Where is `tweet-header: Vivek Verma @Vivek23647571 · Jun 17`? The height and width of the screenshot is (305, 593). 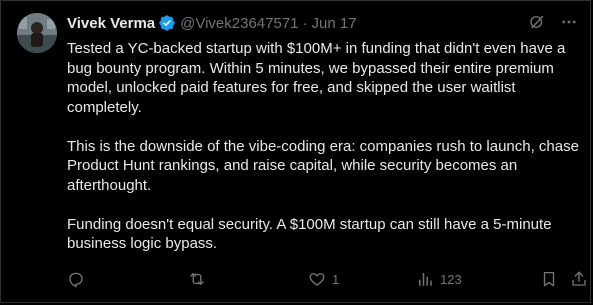 tweet-header: Vivek Verma @Vivek23647571 · Jun 17 is located at coordinates (212, 23).